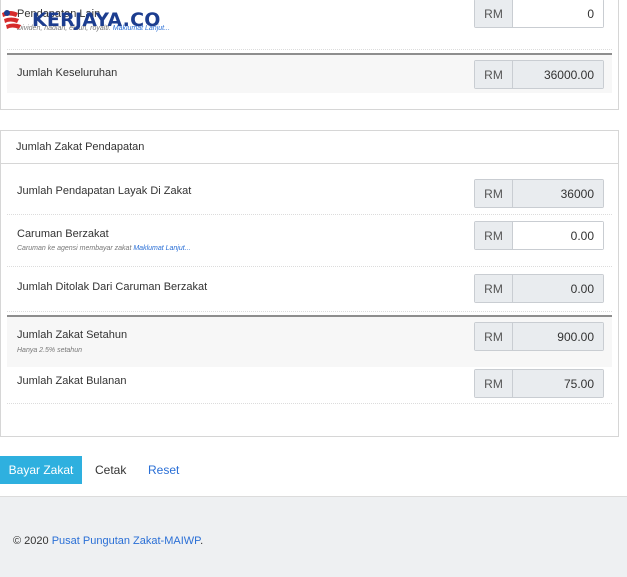 The height and width of the screenshot is (577, 627). I want to click on monthly-zakat-label: Jumlah Zakat Bulanan, so click(72, 381).